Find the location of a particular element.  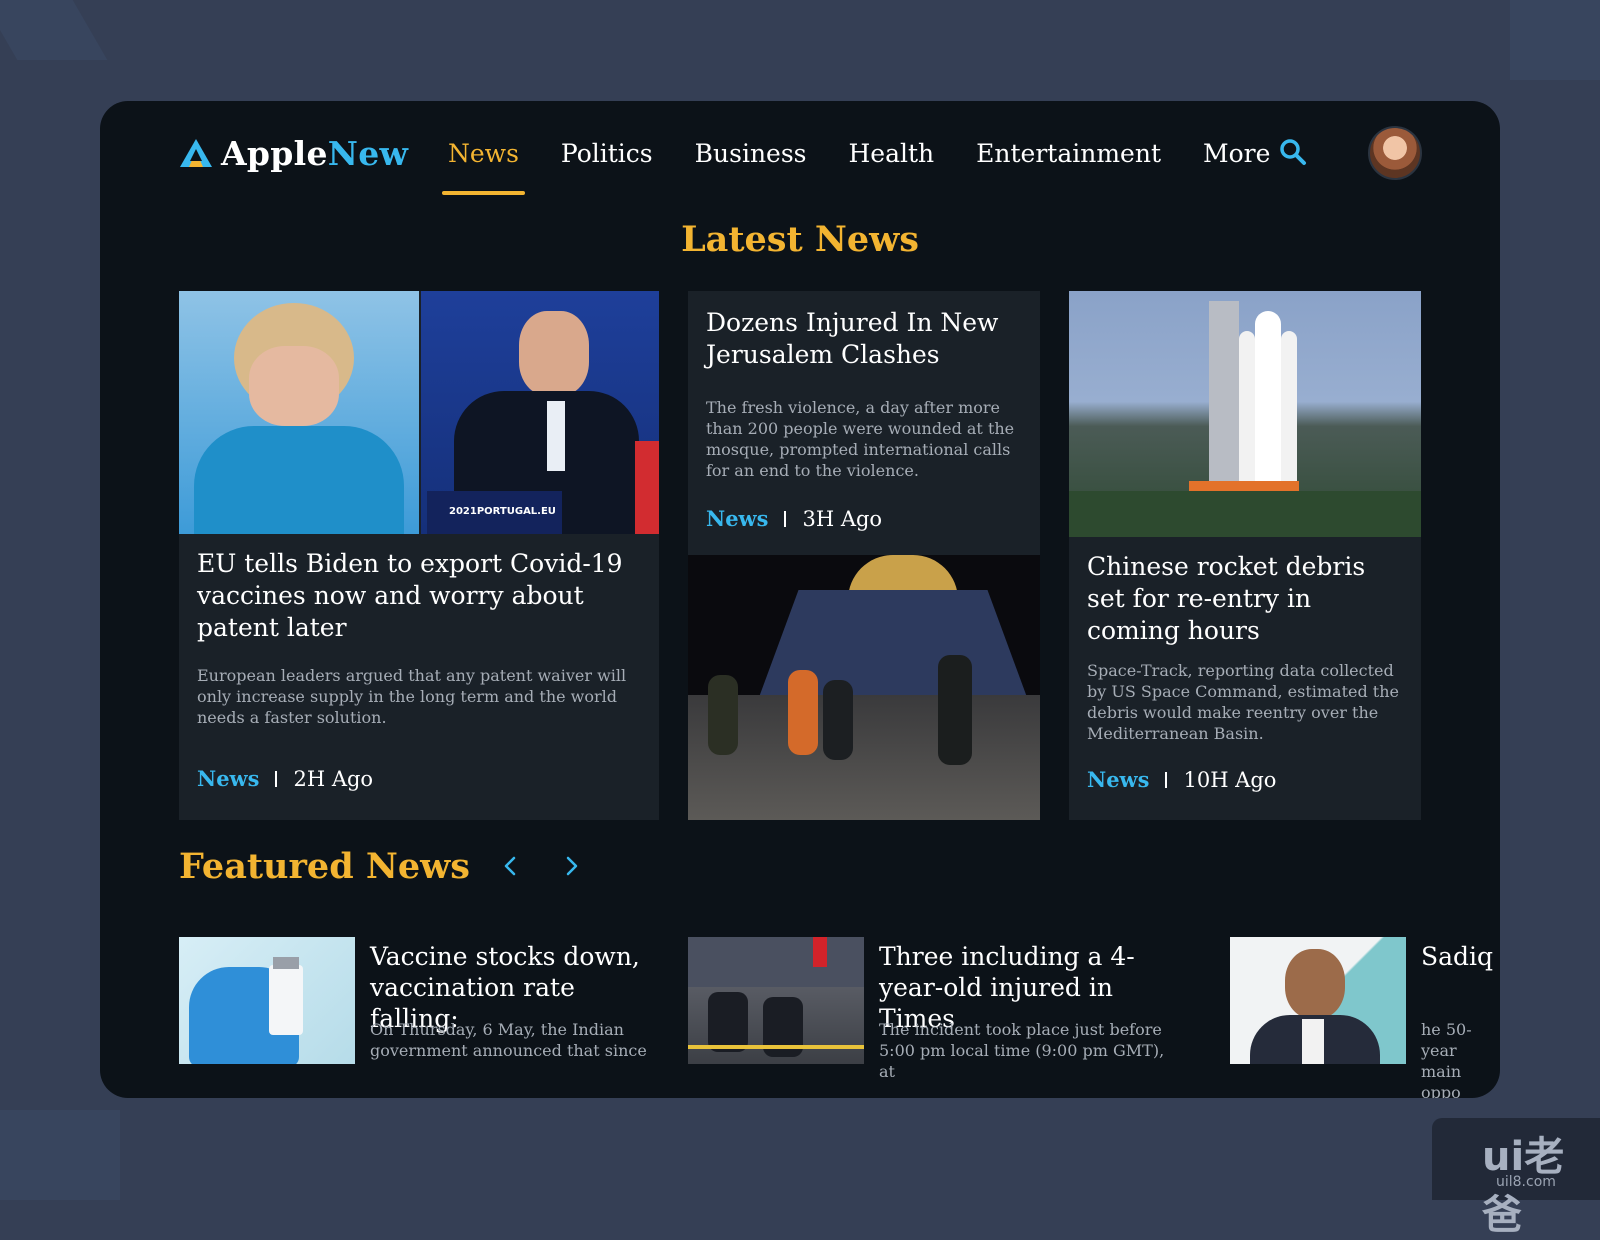

nav-item-news: News is located at coordinates (483, 165).